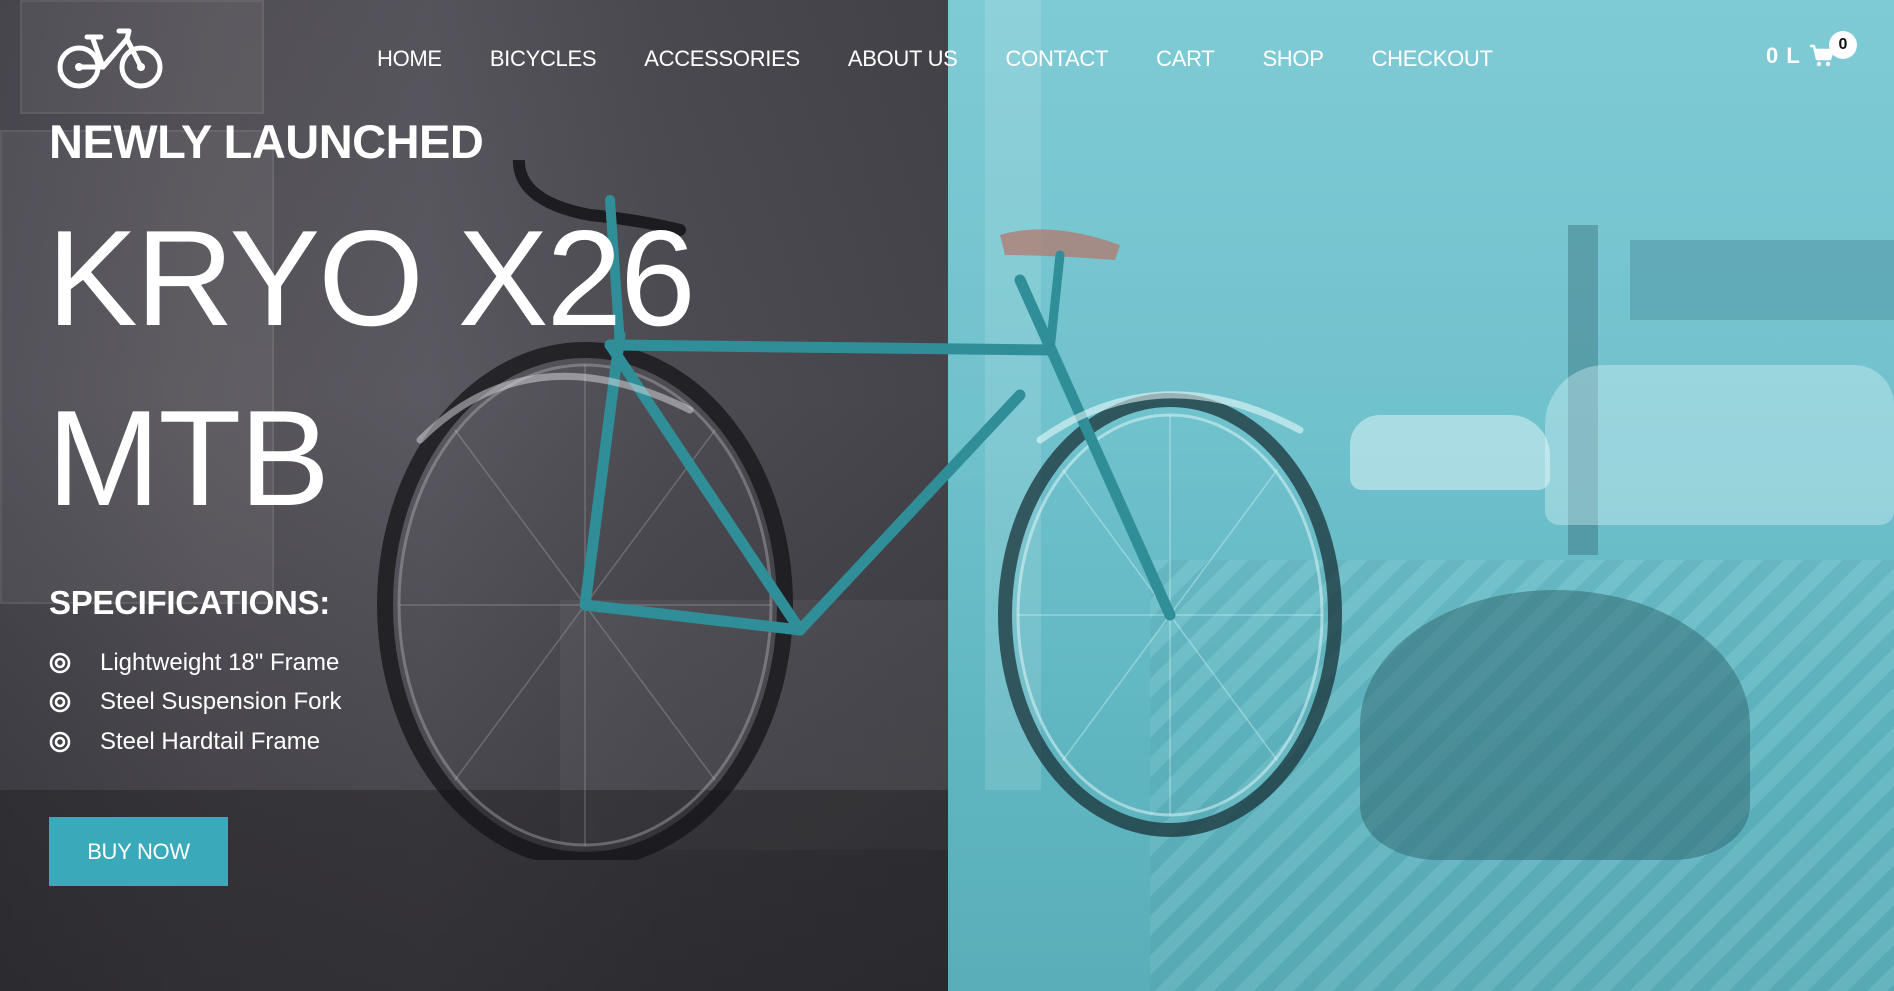  Describe the element at coordinates (1057, 59) in the screenshot. I see `nav-contact: CONTACT` at that location.